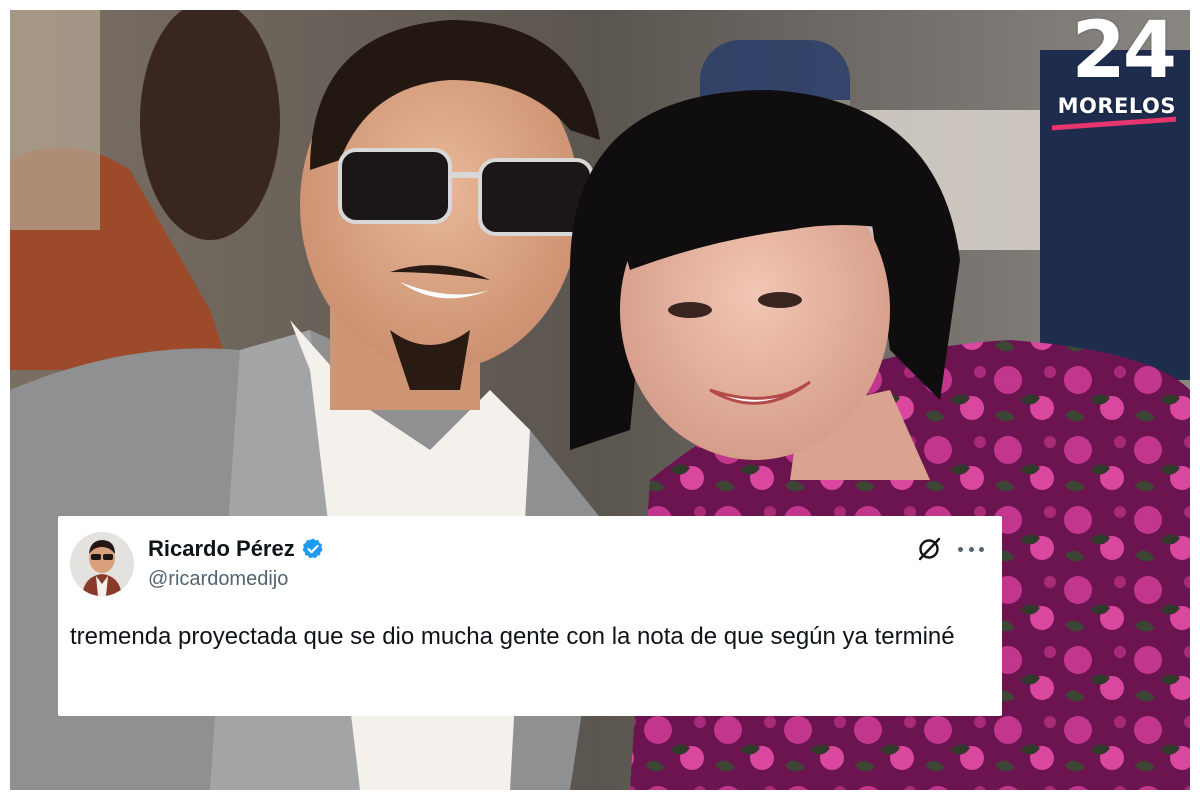  I want to click on avatar-image, so click(102, 564).